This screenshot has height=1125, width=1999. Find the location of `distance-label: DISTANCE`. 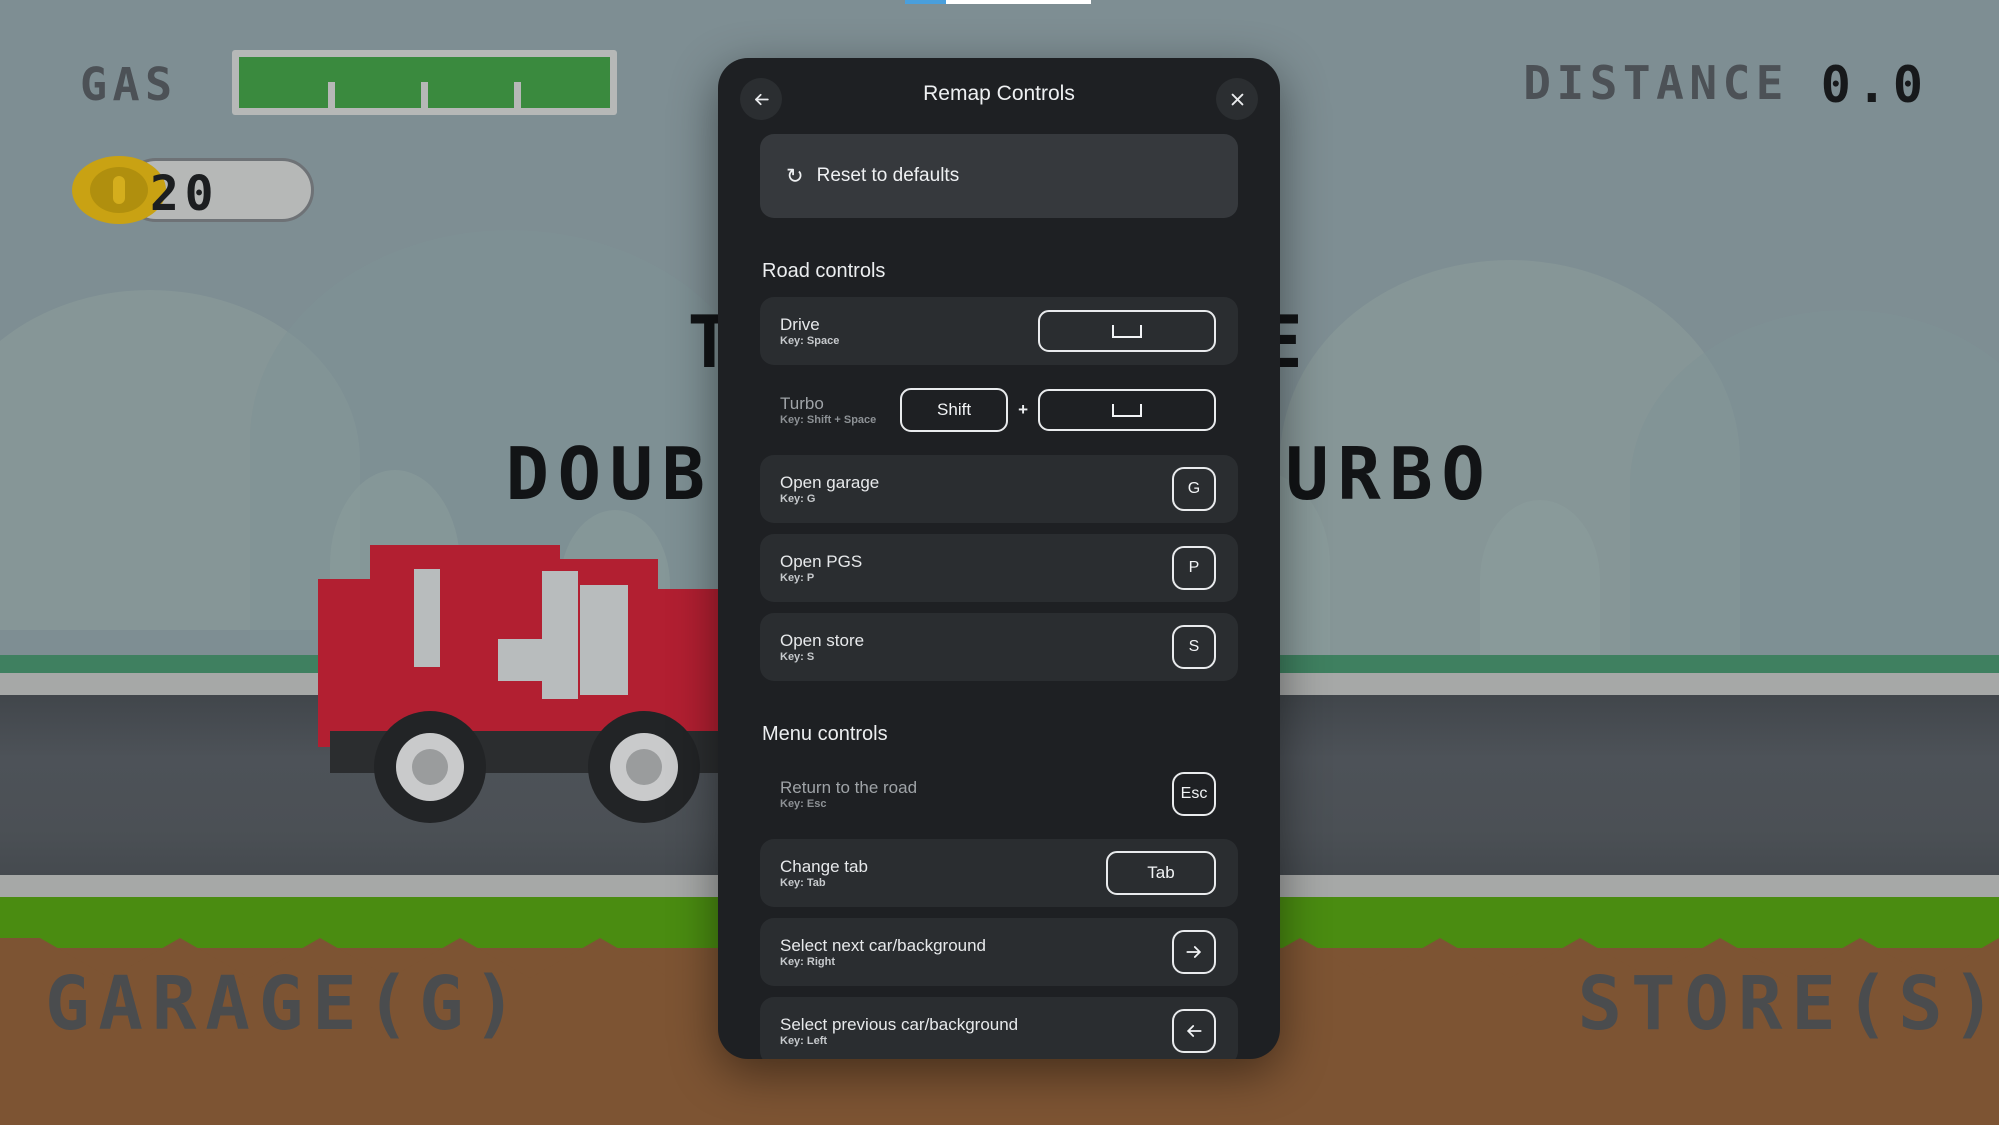

distance-label: DISTANCE is located at coordinates (1656, 83).